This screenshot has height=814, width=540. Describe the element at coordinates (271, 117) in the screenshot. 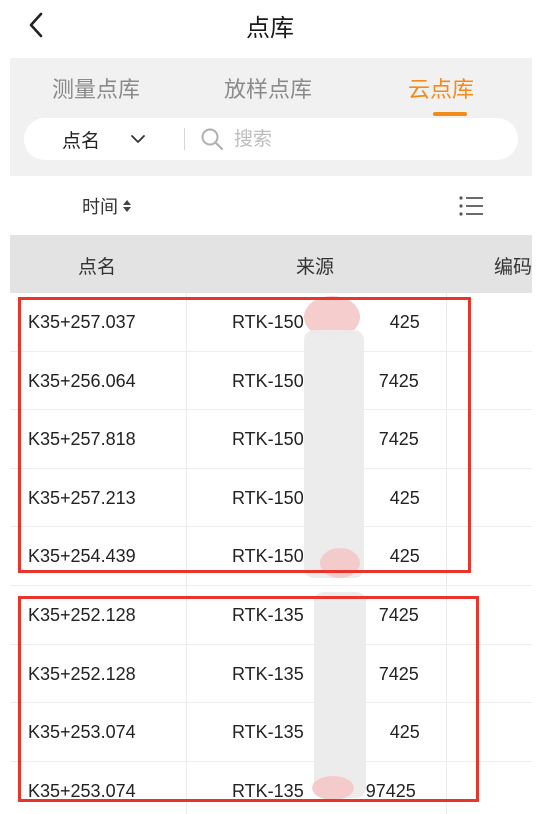

I see `tabs-search-panel: 测量点库 放样点库 云点库 点名` at that location.